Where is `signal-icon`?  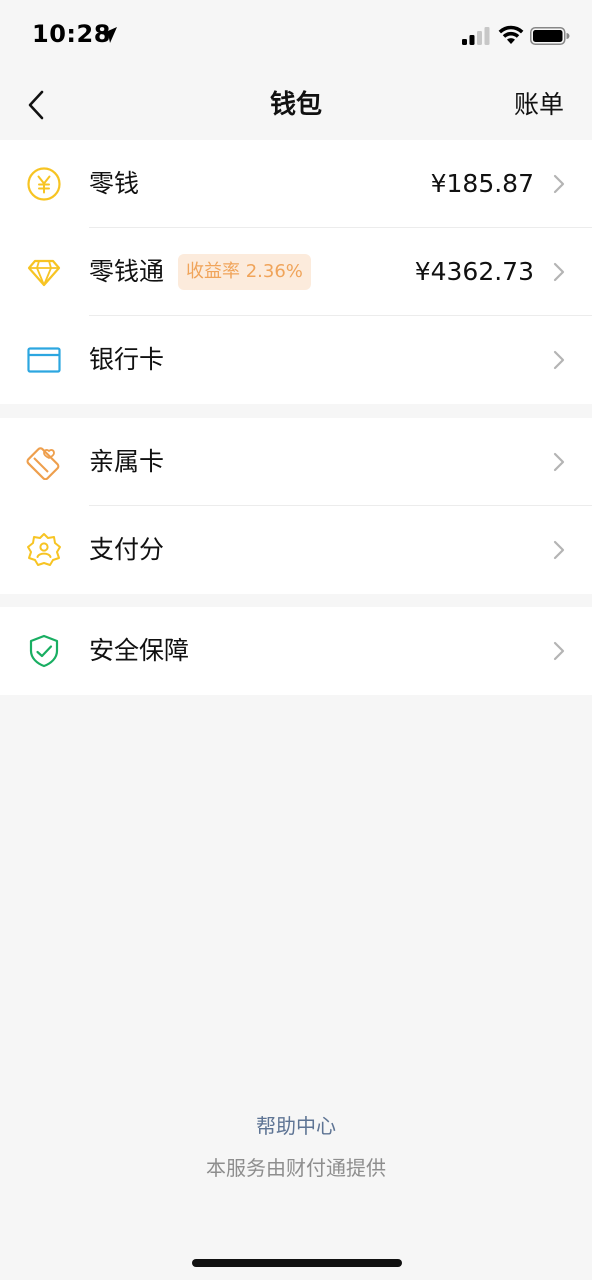 signal-icon is located at coordinates (476, 36).